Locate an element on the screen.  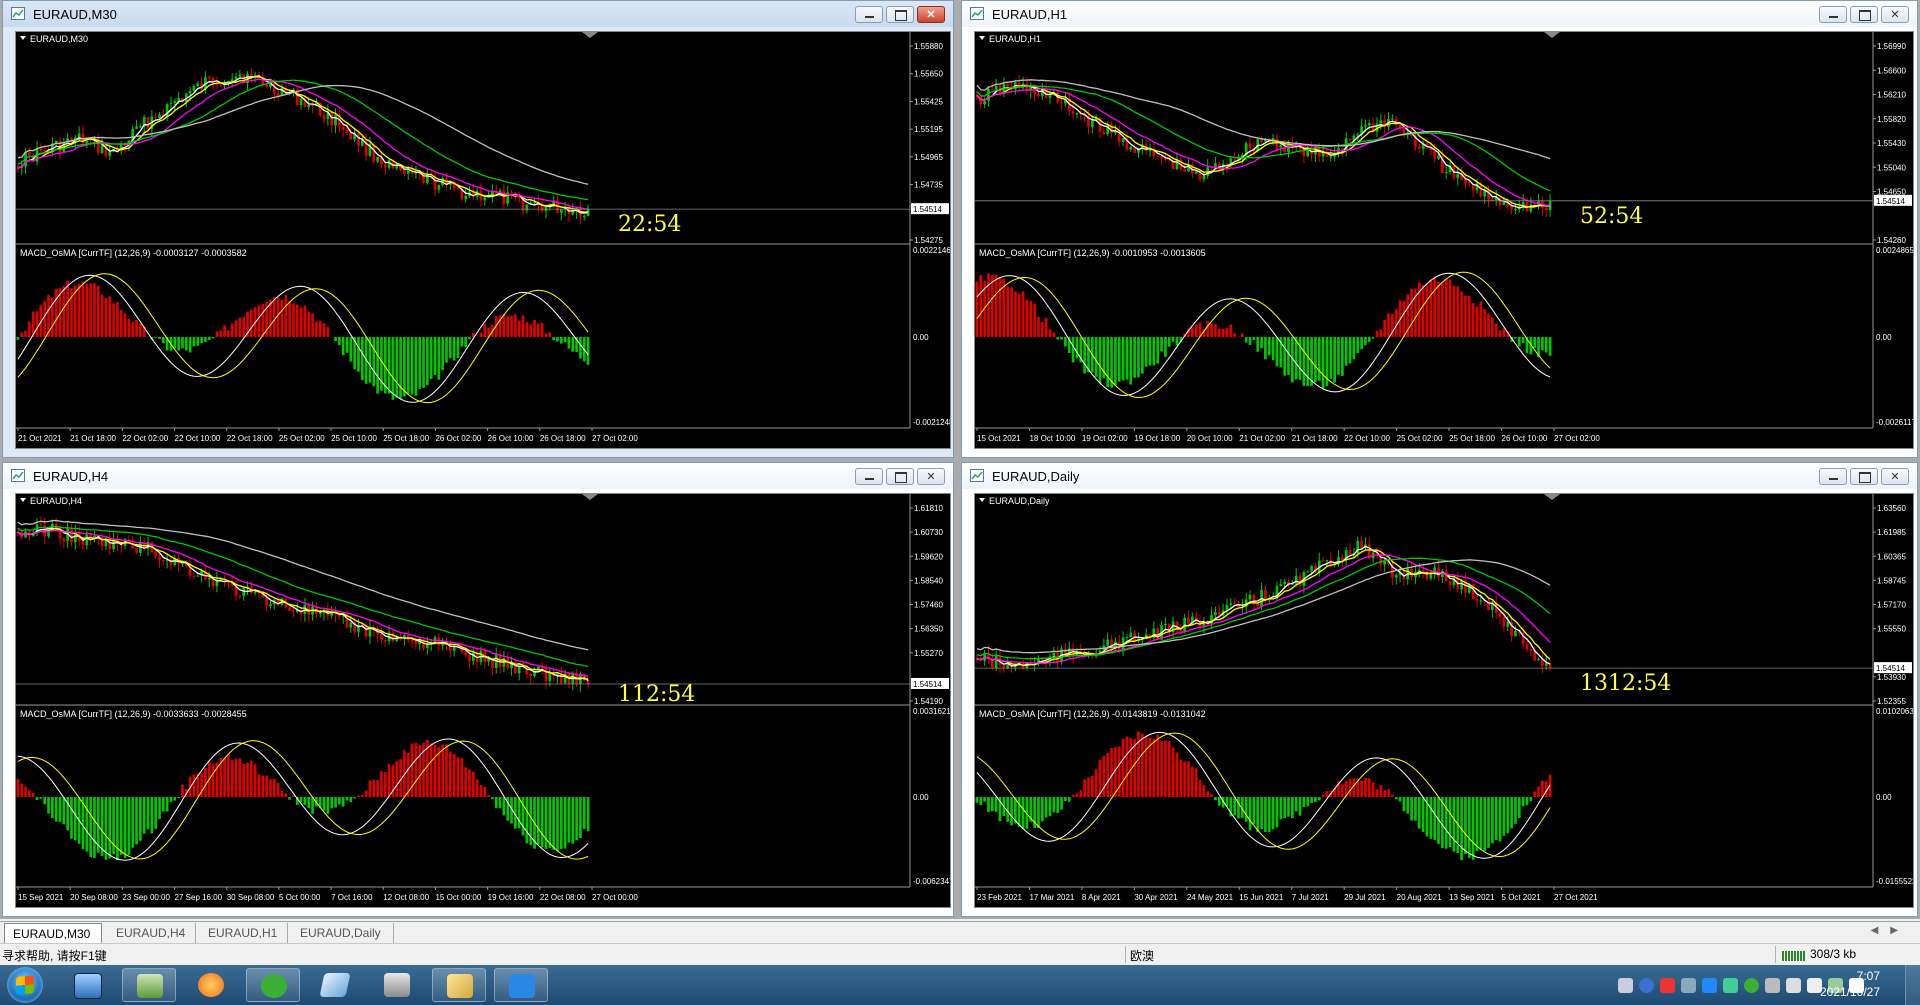
tab-scroll-arrows: ◀▶ is located at coordinates (1890, 930).